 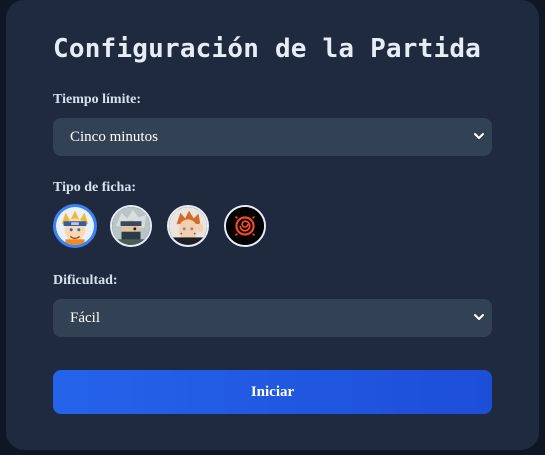 What do you see at coordinates (114, 136) in the screenshot?
I see `time-limit-value: Cinco minutos` at bounding box center [114, 136].